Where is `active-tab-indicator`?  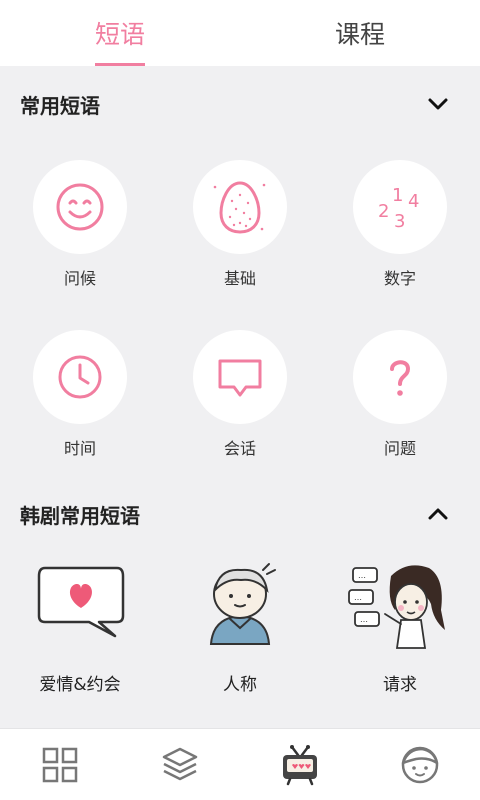
active-tab-indicator is located at coordinates (120, 64).